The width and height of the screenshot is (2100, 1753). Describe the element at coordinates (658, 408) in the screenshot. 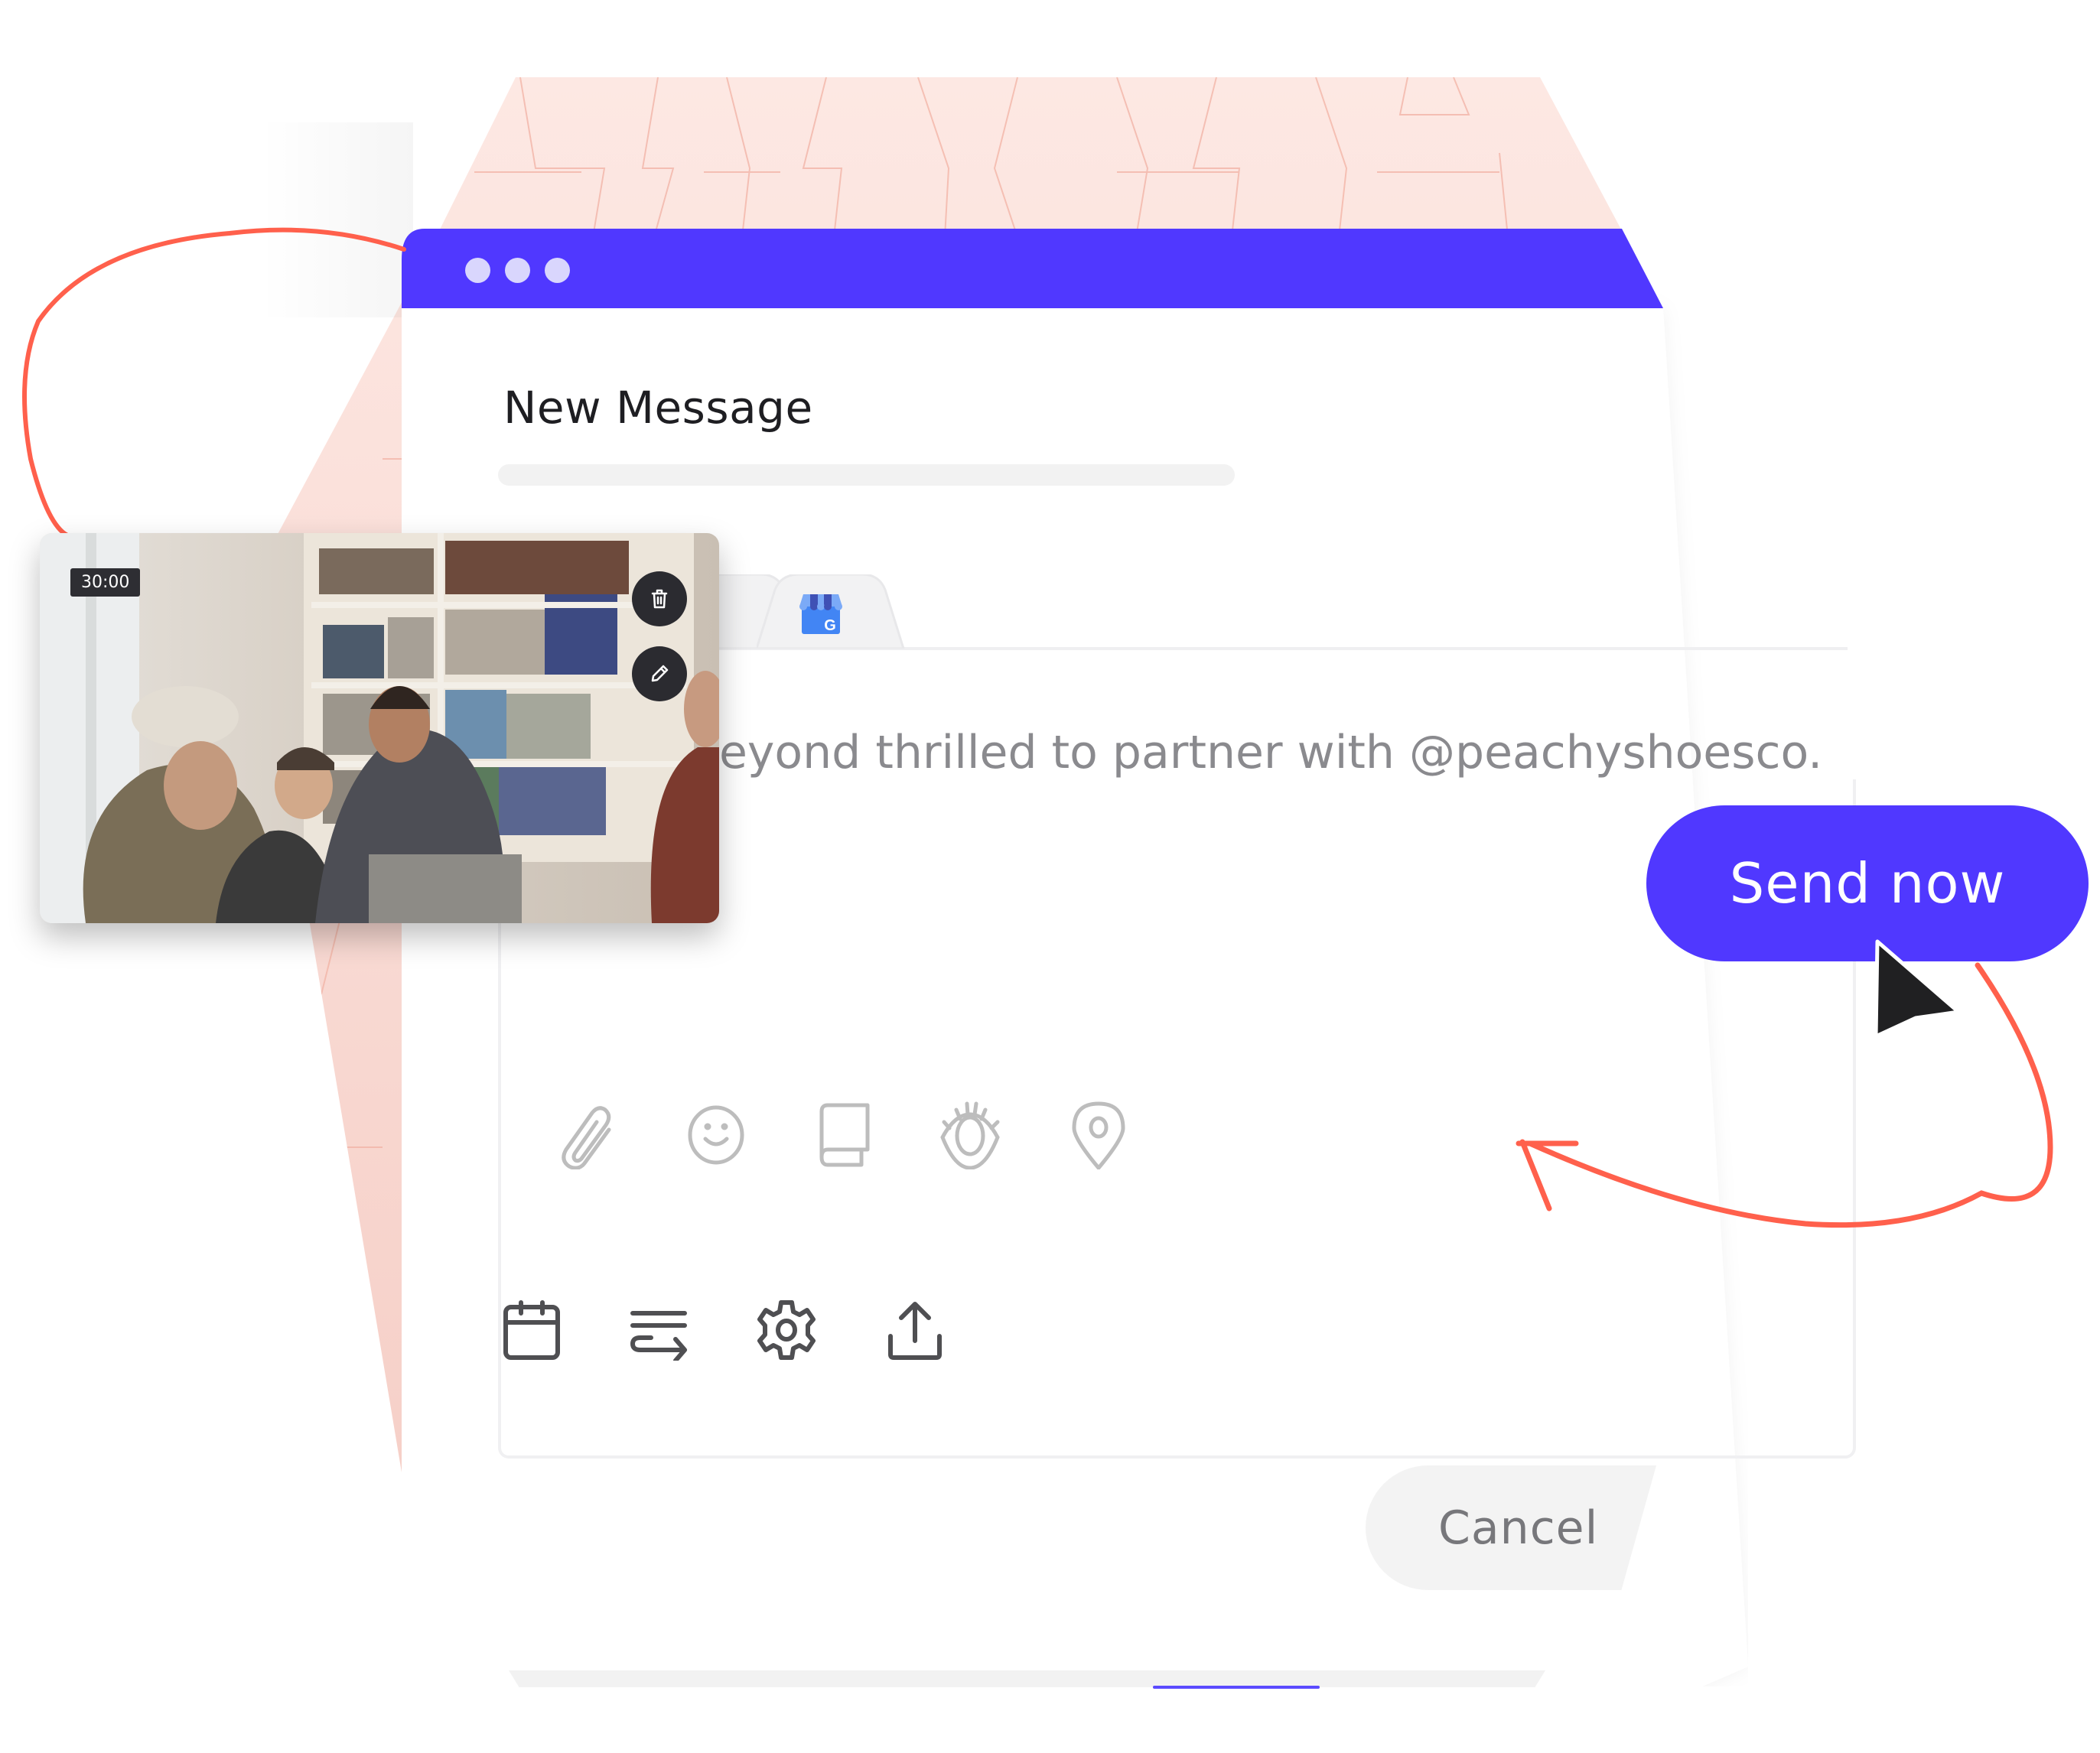

I see `page-title: New Message` at that location.